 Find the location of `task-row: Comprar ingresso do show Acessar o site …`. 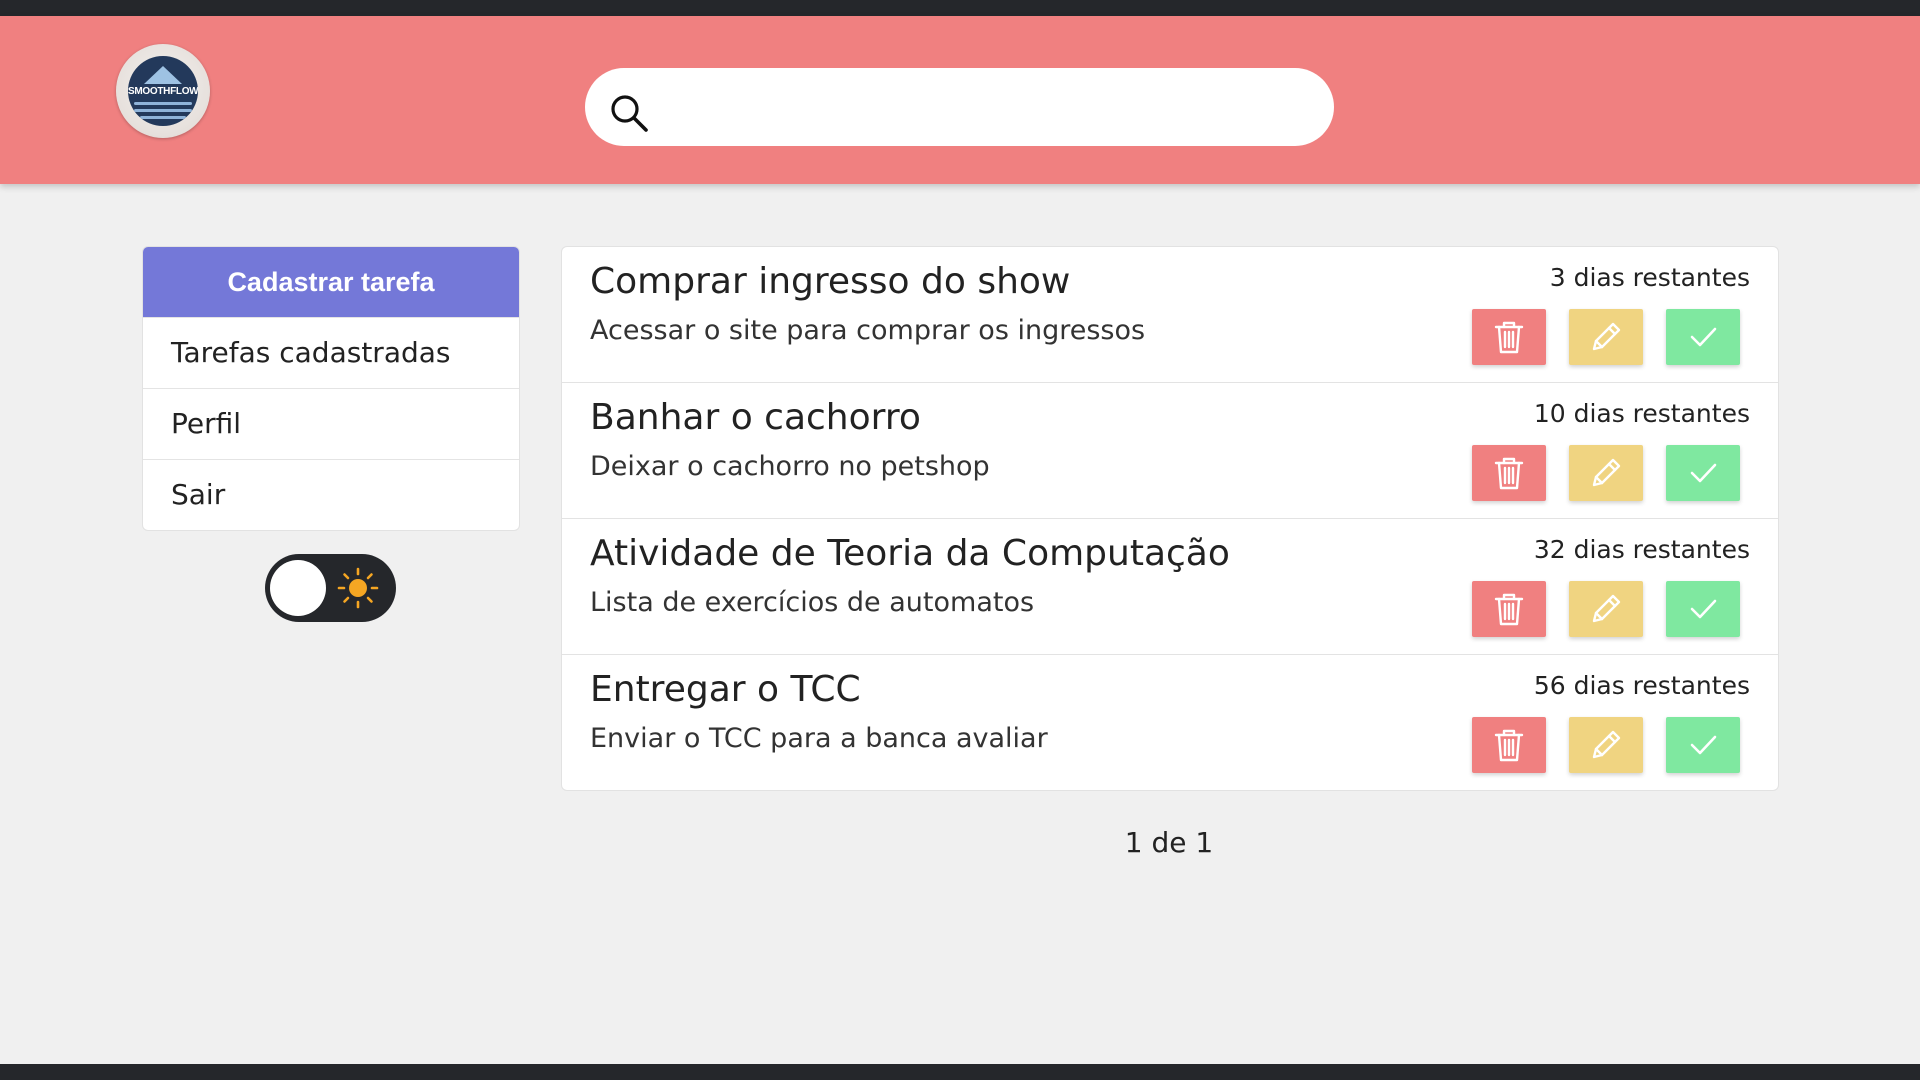

task-row: Comprar ingresso do show Acessar o site … is located at coordinates (1170, 314).